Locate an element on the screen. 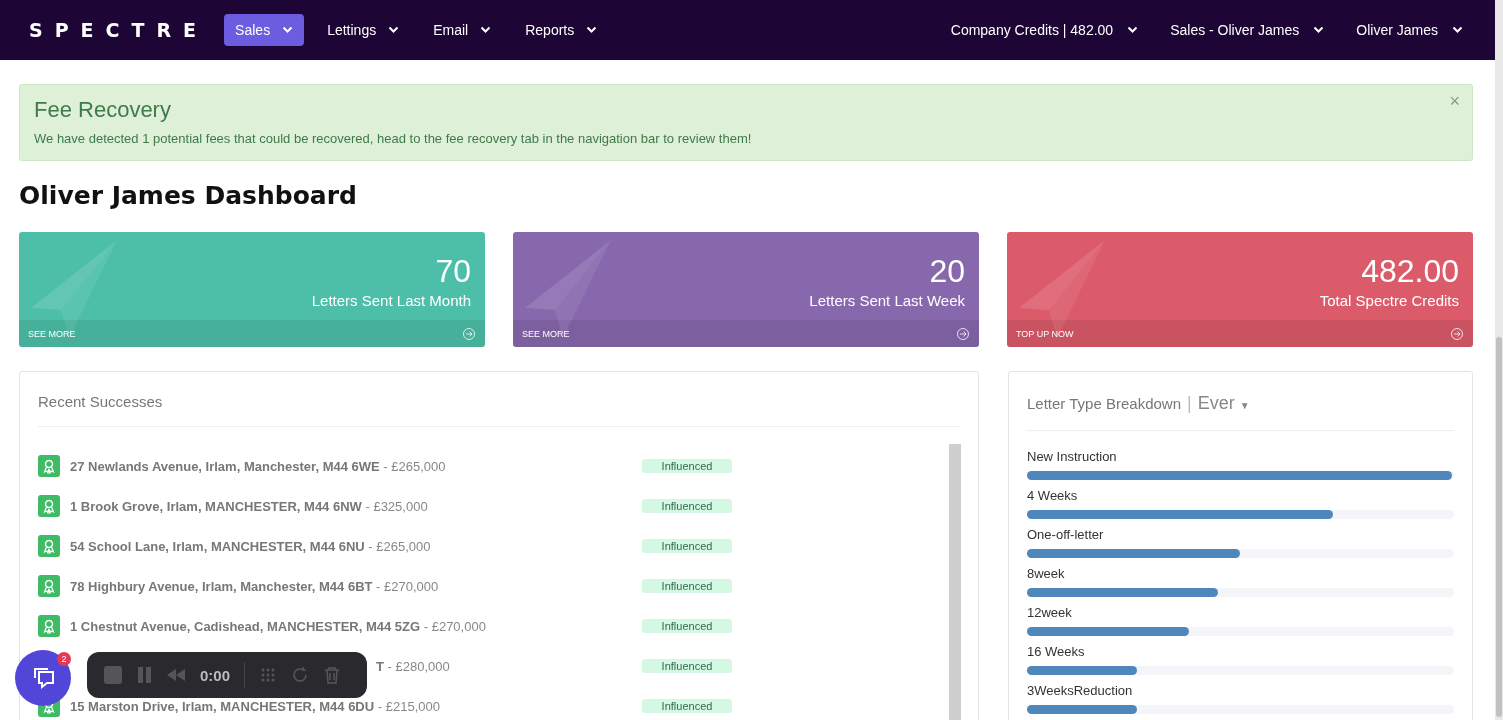 This screenshot has width=1503, height=720. alert-message: We have detected 1 potential fees that could be recovered, head to the fee recovery tab in the navigation bar to review them! is located at coordinates (393, 138).